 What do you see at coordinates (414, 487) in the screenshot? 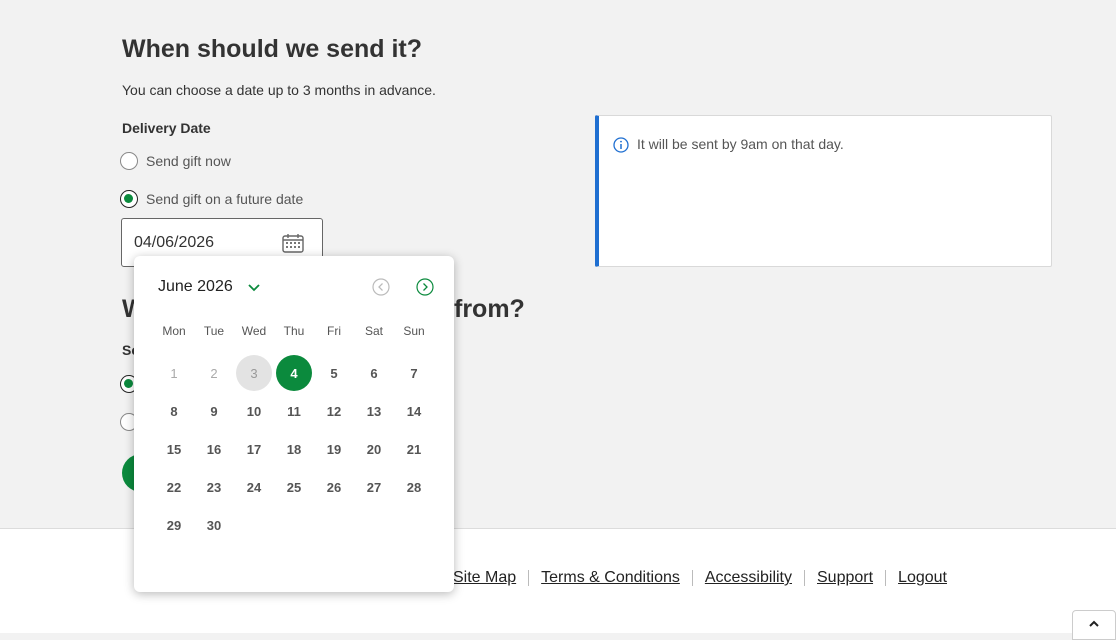
I see `calendar-day: 28` at bounding box center [414, 487].